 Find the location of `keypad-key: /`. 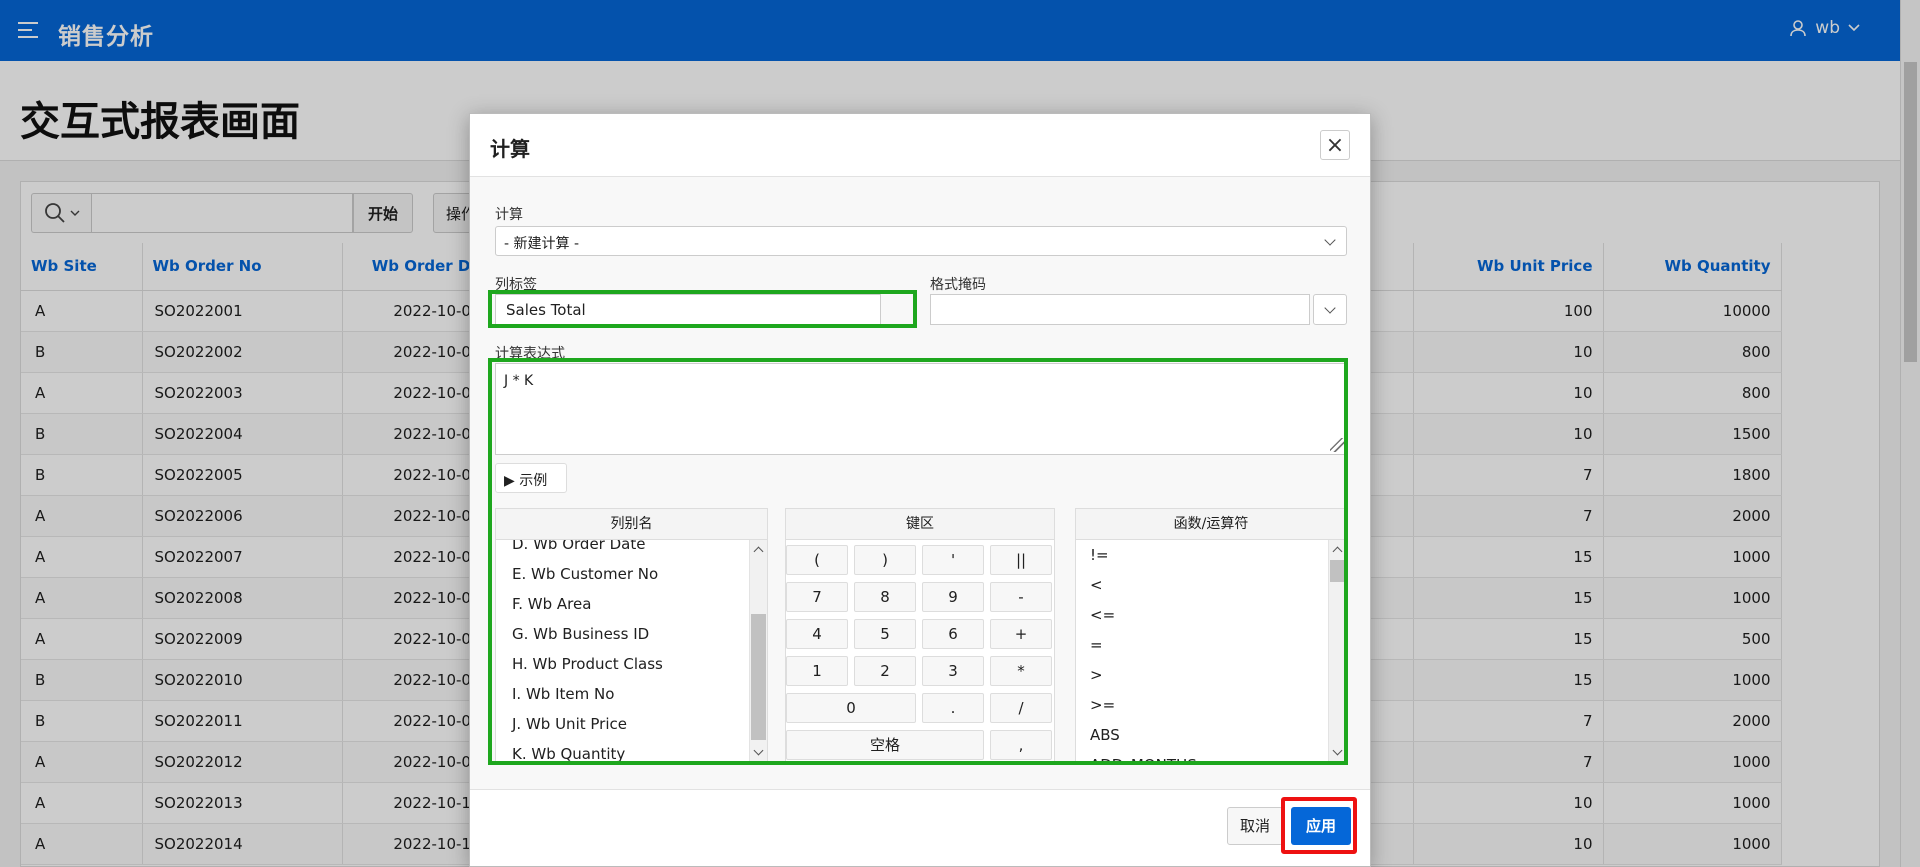

keypad-key: / is located at coordinates (1021, 708).